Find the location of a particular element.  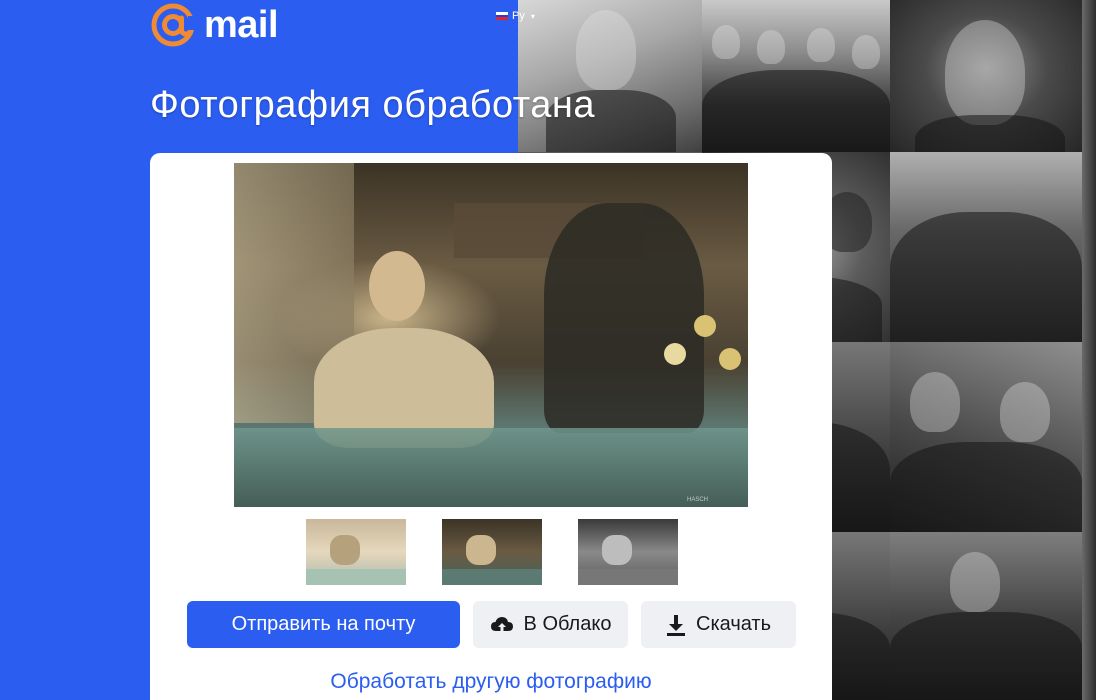

download-icon is located at coordinates (676, 625).